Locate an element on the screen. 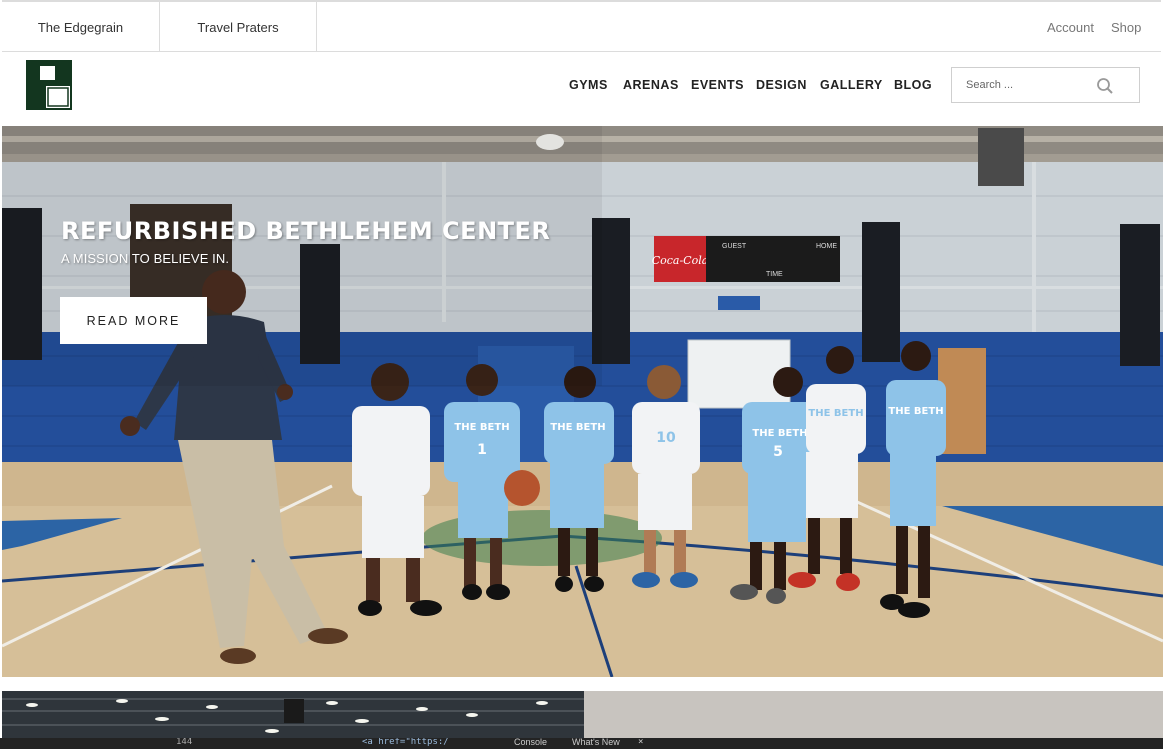 The image size is (1163, 749). account-link: Account is located at coordinates (1070, 27).